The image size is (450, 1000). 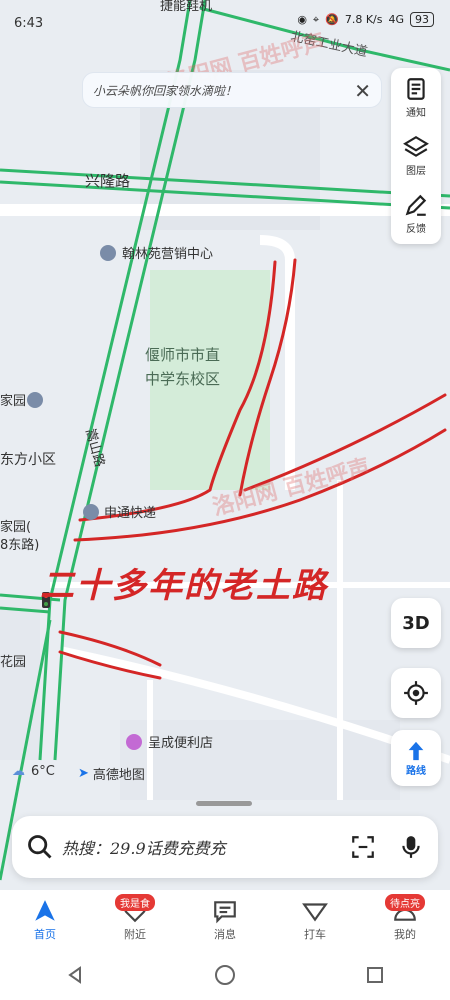 What do you see at coordinates (416, 171) in the screenshot?
I see `tool-label-layers: 图层` at bounding box center [416, 171].